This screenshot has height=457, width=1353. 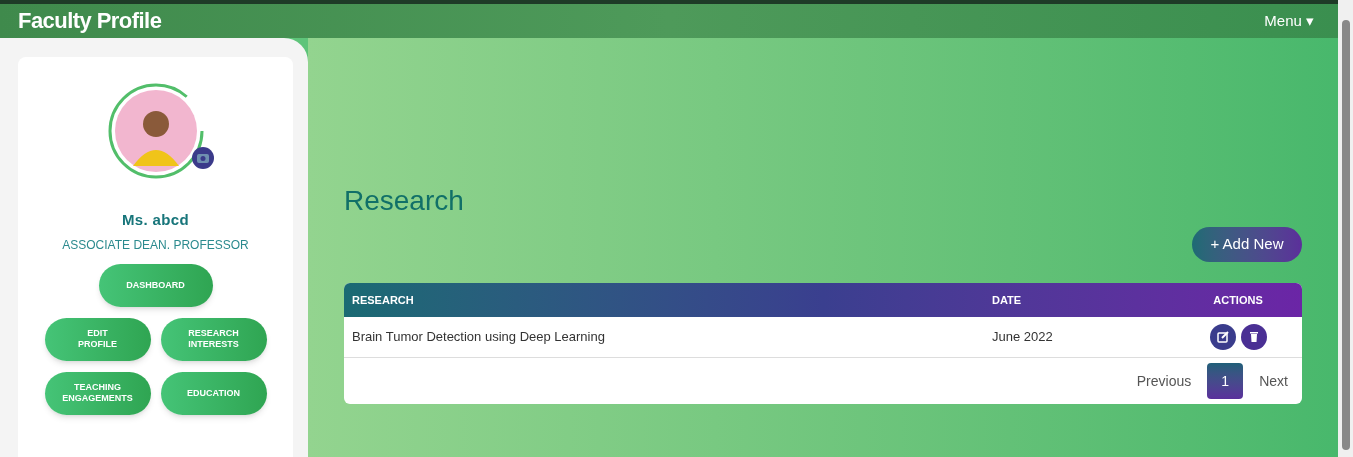 What do you see at coordinates (1007, 300) in the screenshot?
I see `column-header: DATE` at bounding box center [1007, 300].